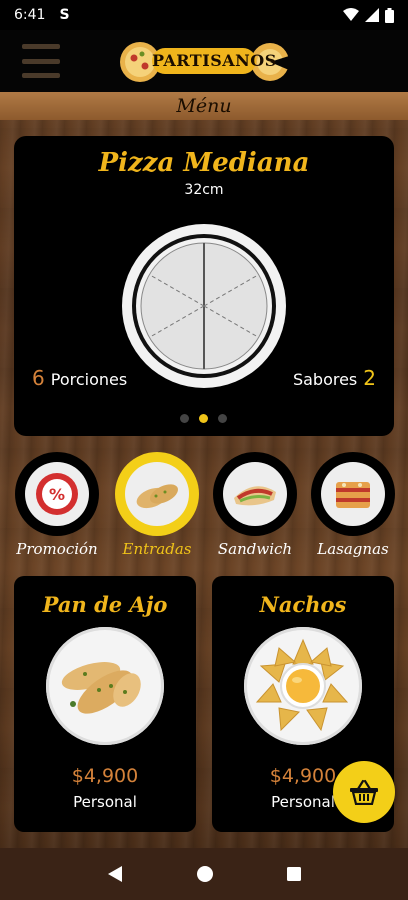 The image size is (408, 900). I want to click on category-entradas: Entradas, so click(157, 507).